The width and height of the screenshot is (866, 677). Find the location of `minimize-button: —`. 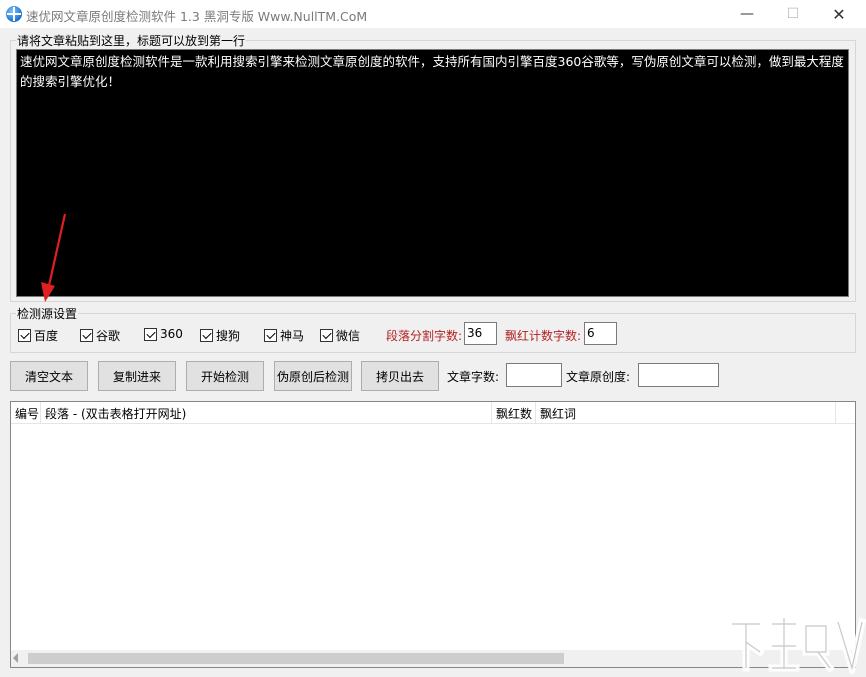

minimize-button: — is located at coordinates (747, 14).